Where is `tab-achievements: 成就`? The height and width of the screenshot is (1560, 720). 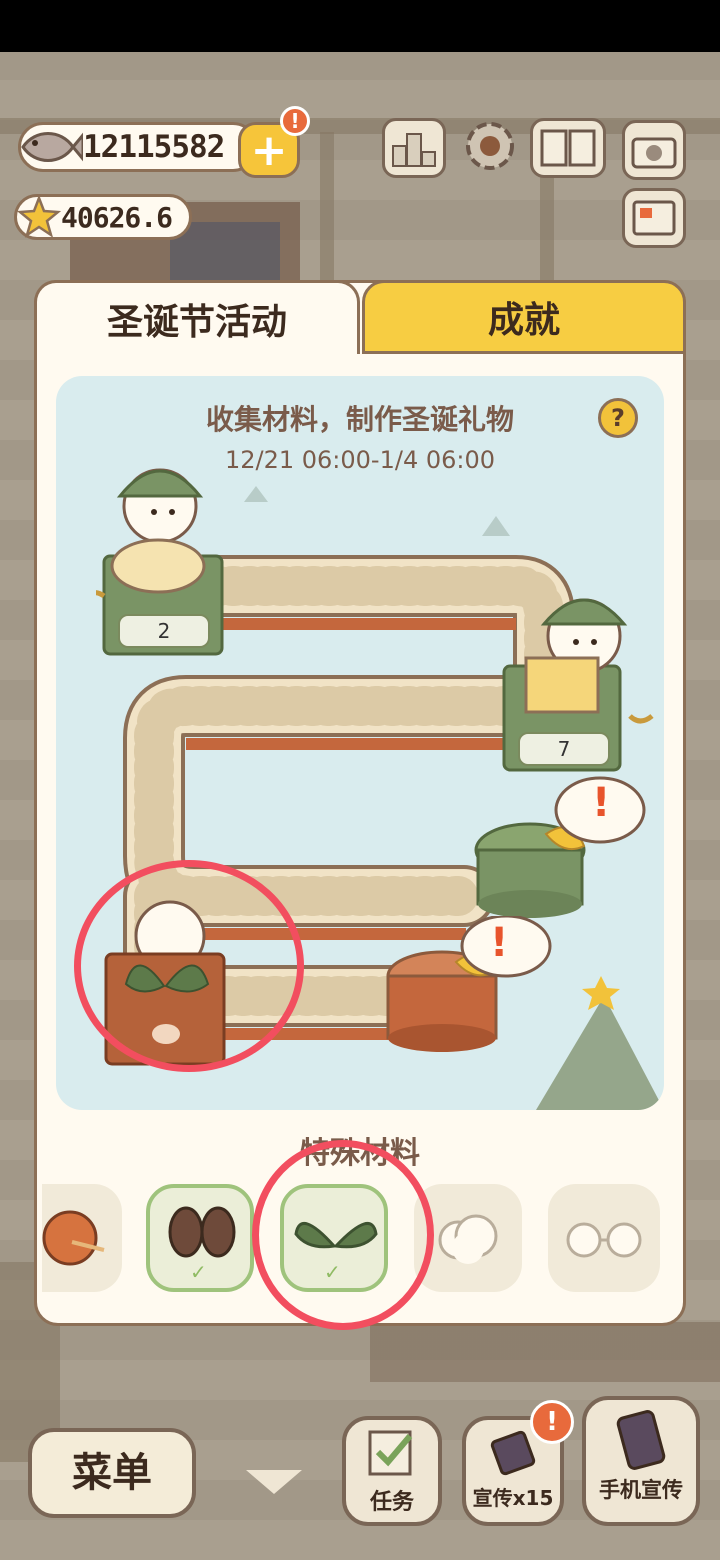
tab-achievements: 成就 is located at coordinates (524, 317).